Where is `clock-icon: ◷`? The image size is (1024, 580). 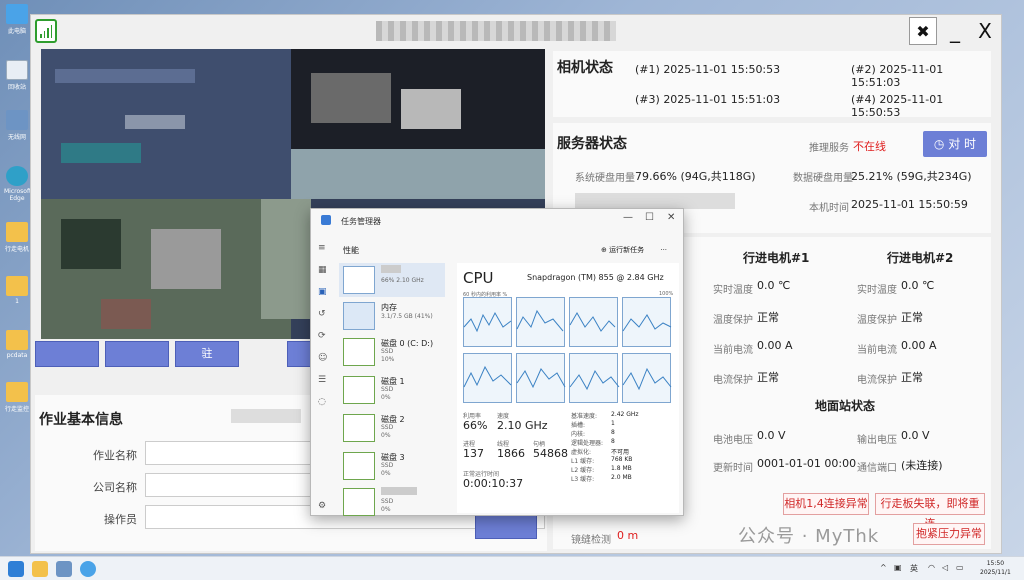
clock-icon: ◷ is located at coordinates (939, 144).